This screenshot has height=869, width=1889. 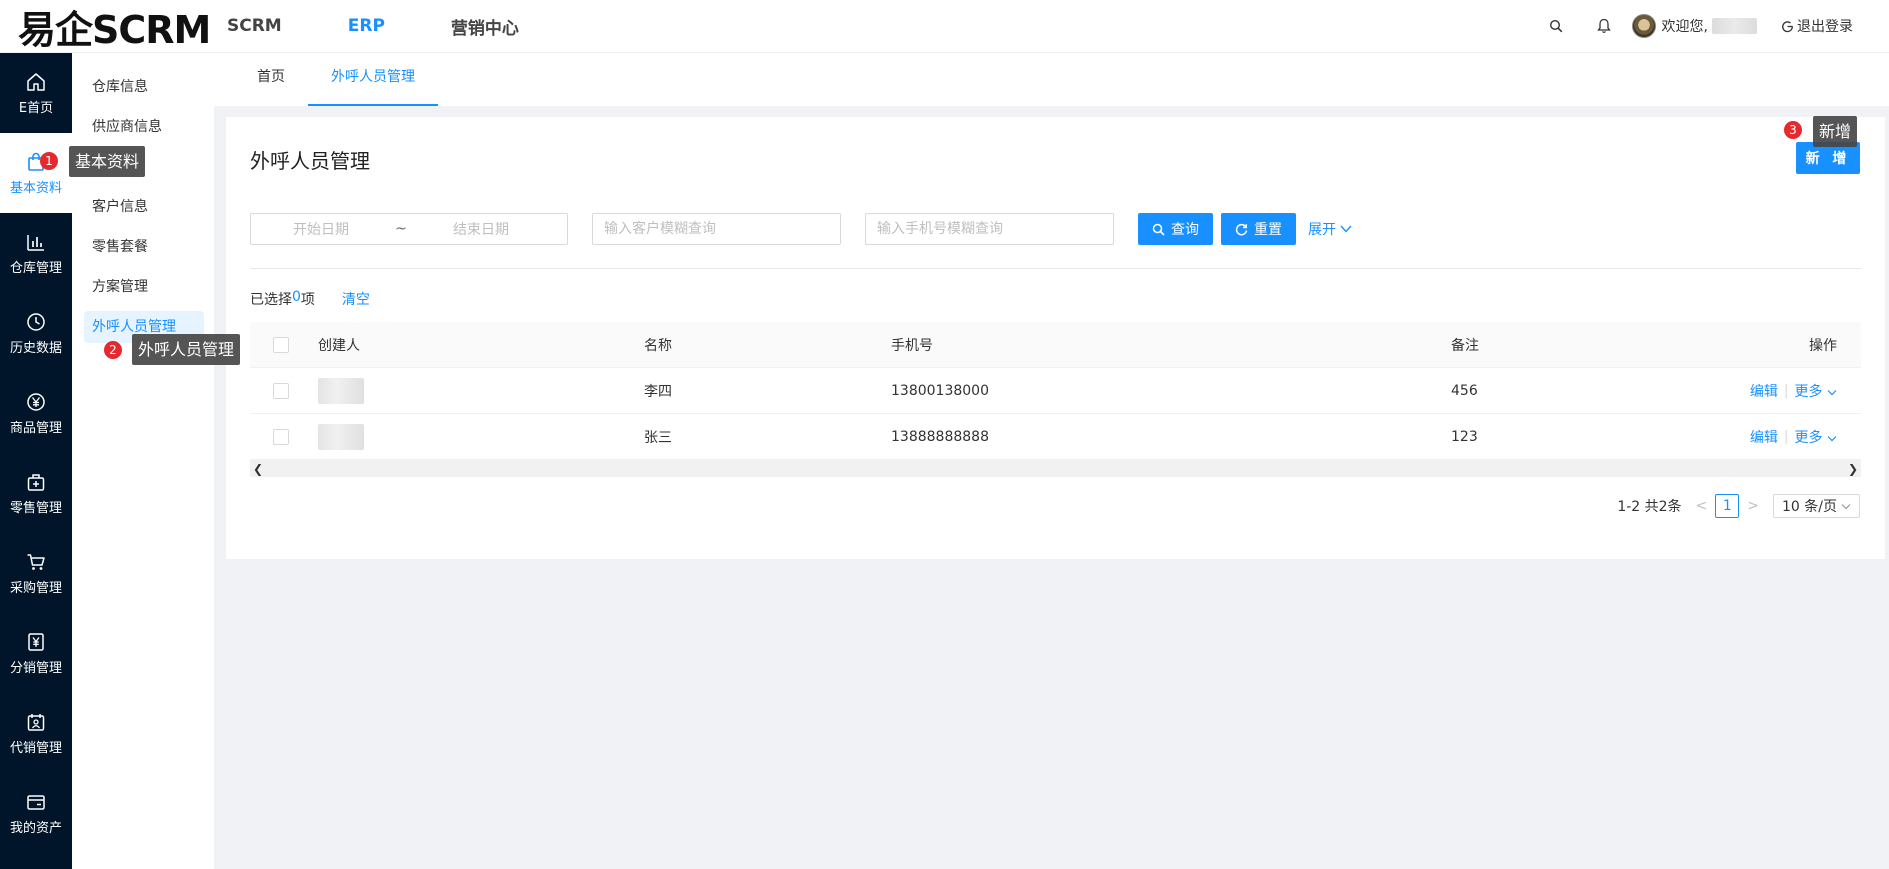 I want to click on column-header-note: 备注, so click(x=1465, y=345).